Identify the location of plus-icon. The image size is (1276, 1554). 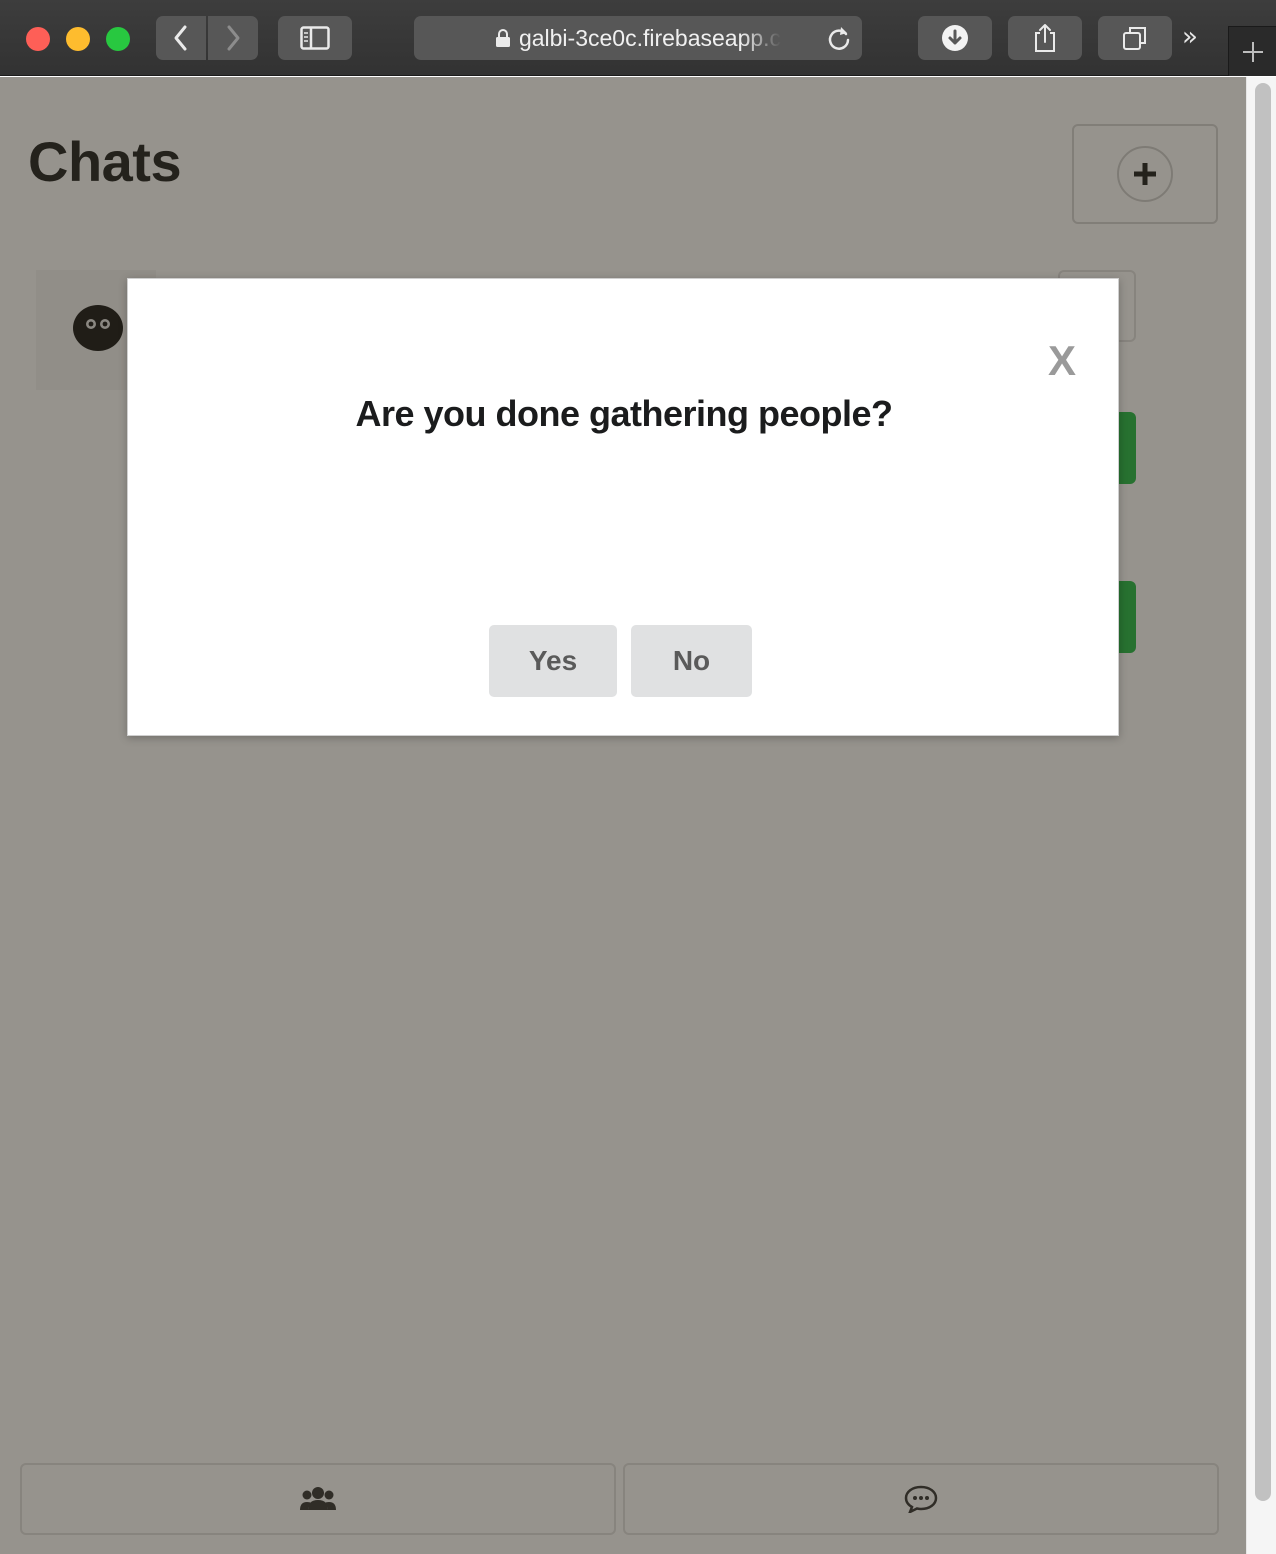
(1252, 51).